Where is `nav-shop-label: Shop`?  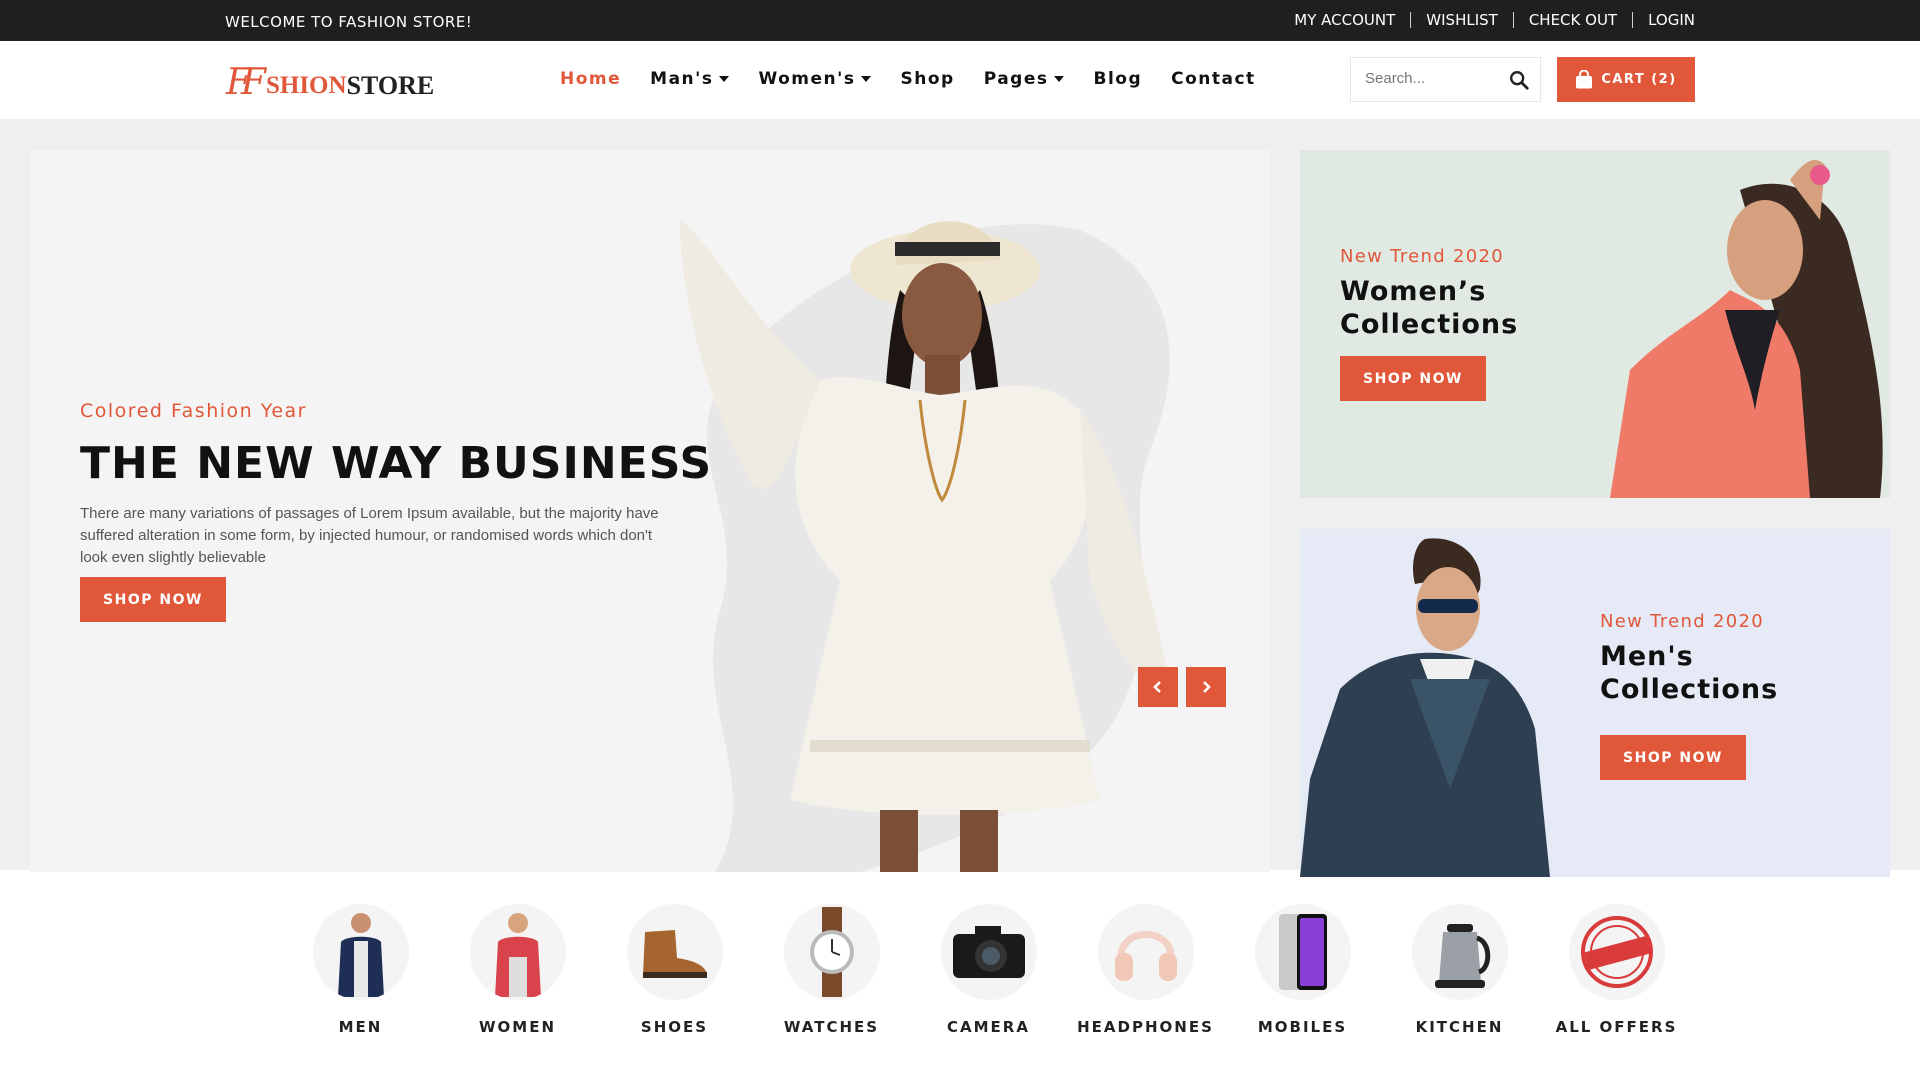 nav-shop-label: Shop is located at coordinates (927, 79).